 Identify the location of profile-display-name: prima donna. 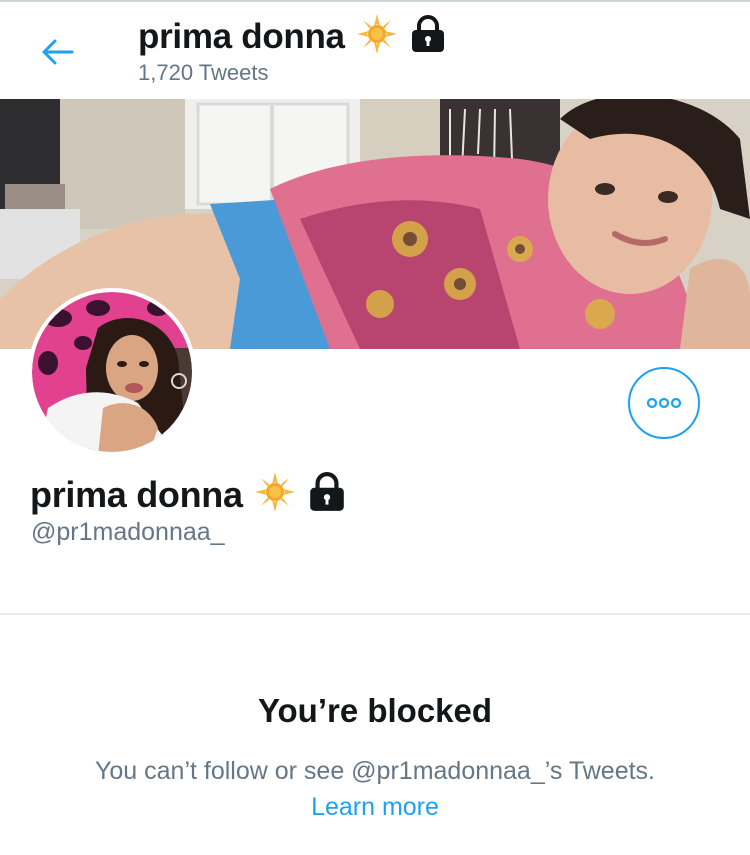
(136, 494).